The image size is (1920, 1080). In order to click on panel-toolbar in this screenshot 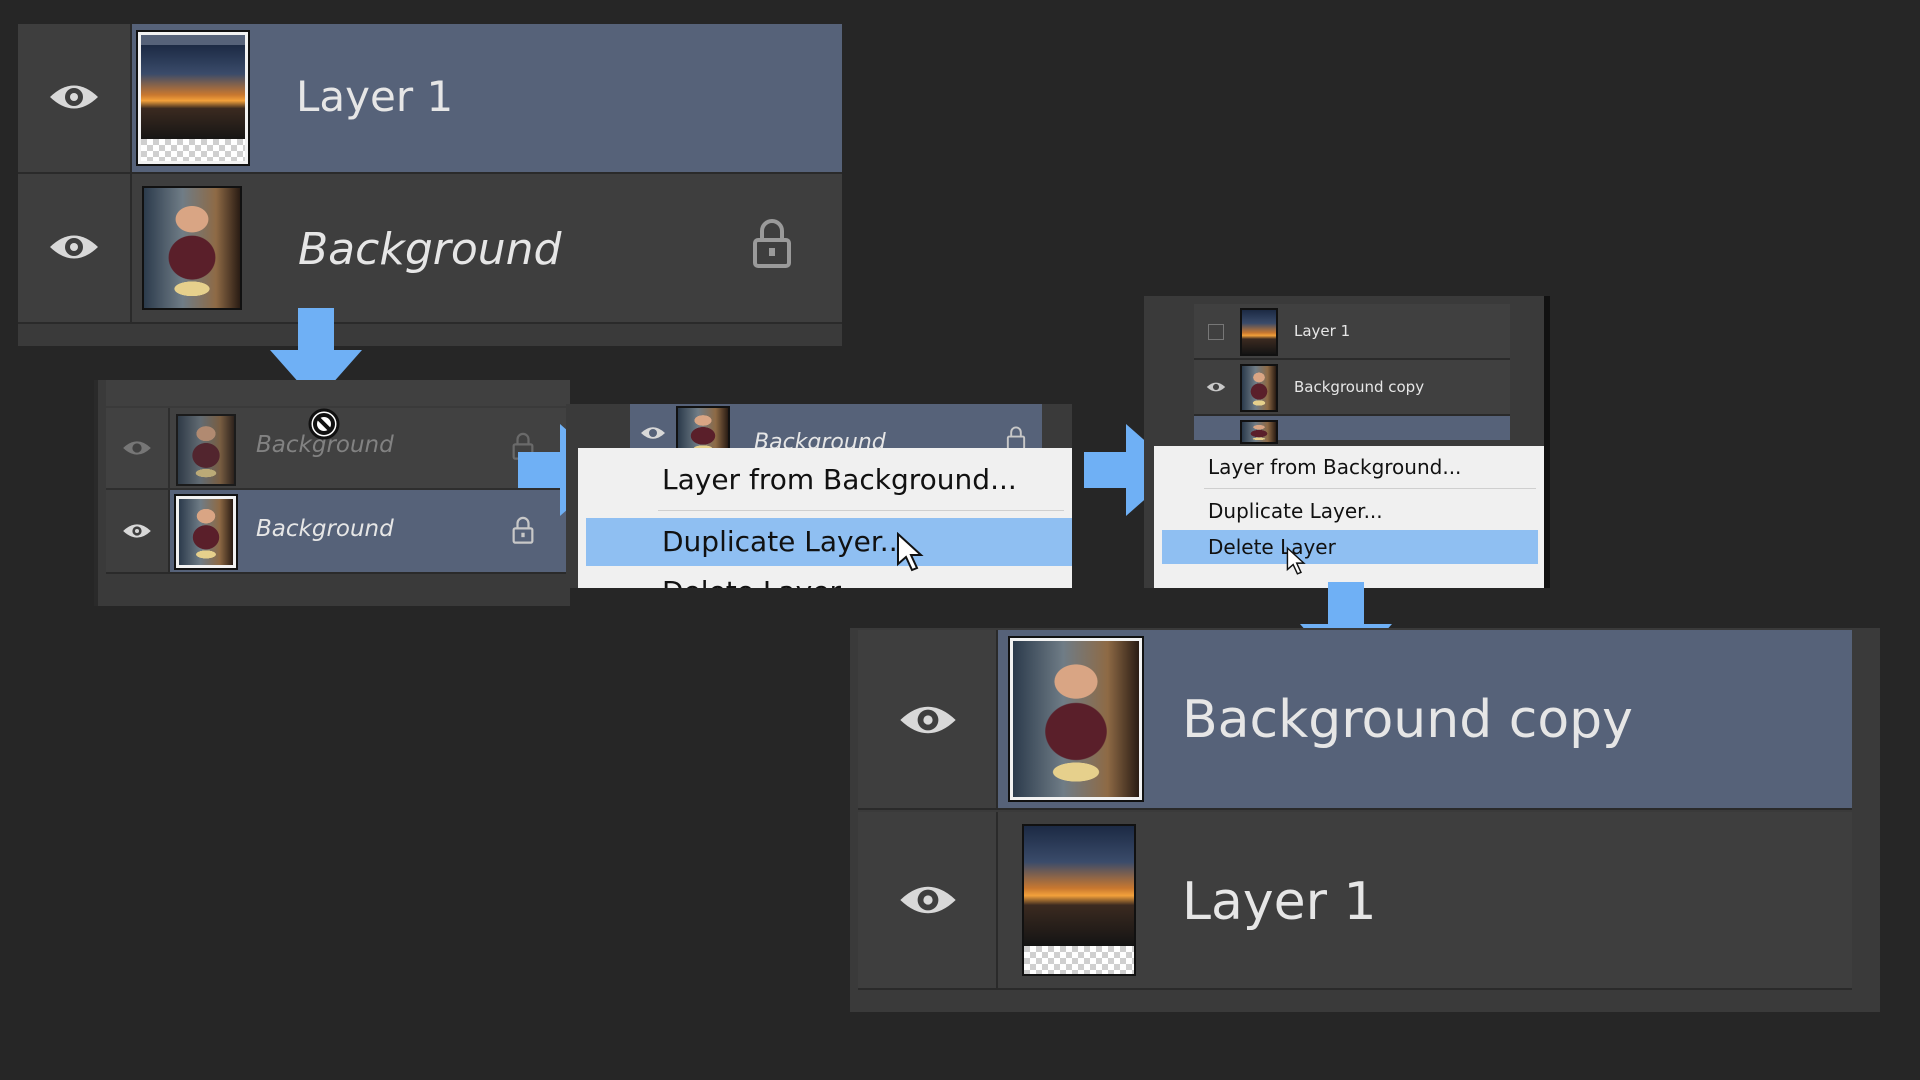, I will do `click(338, 393)`.